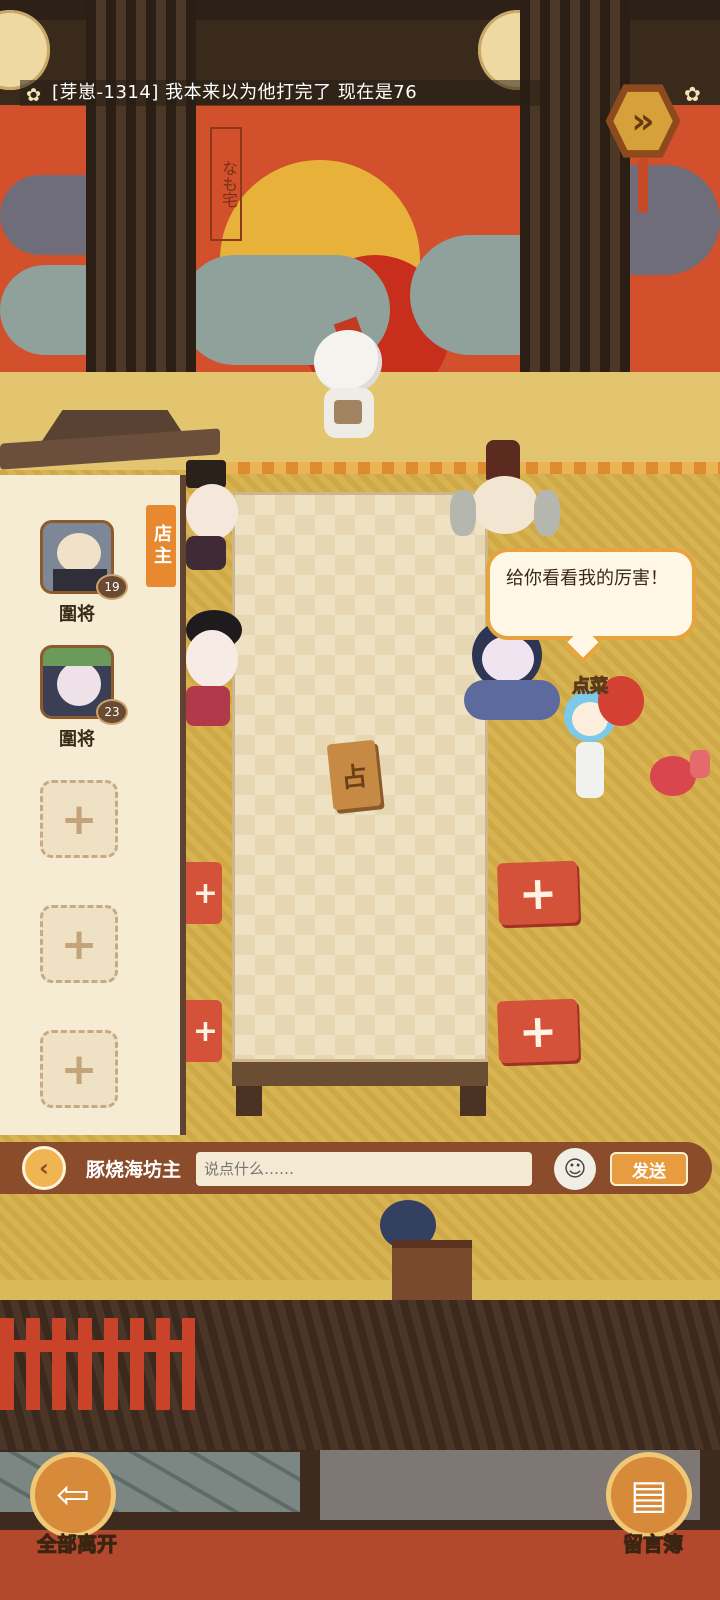 This screenshot has height=1600, width=720. Describe the element at coordinates (25, 50) in the screenshot. I see `lantern-left` at that location.